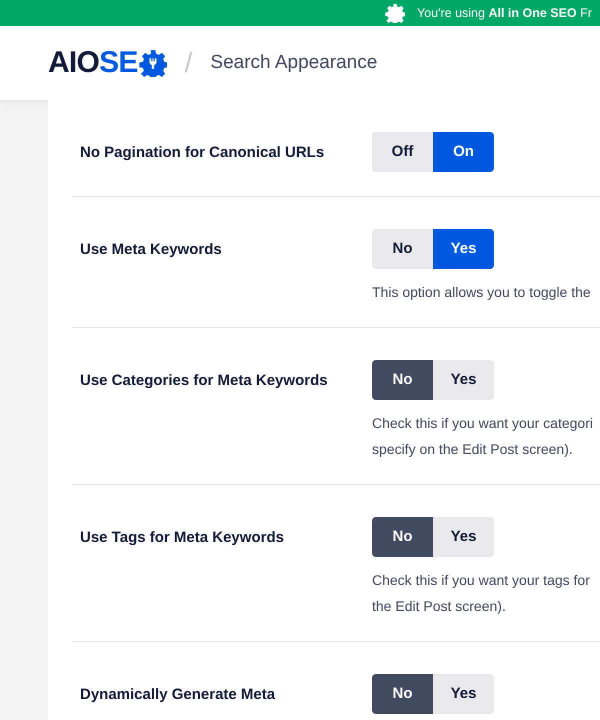  Describe the element at coordinates (203, 153) in the screenshot. I see `setting-label: No Pagination for Canonical URLs` at that location.